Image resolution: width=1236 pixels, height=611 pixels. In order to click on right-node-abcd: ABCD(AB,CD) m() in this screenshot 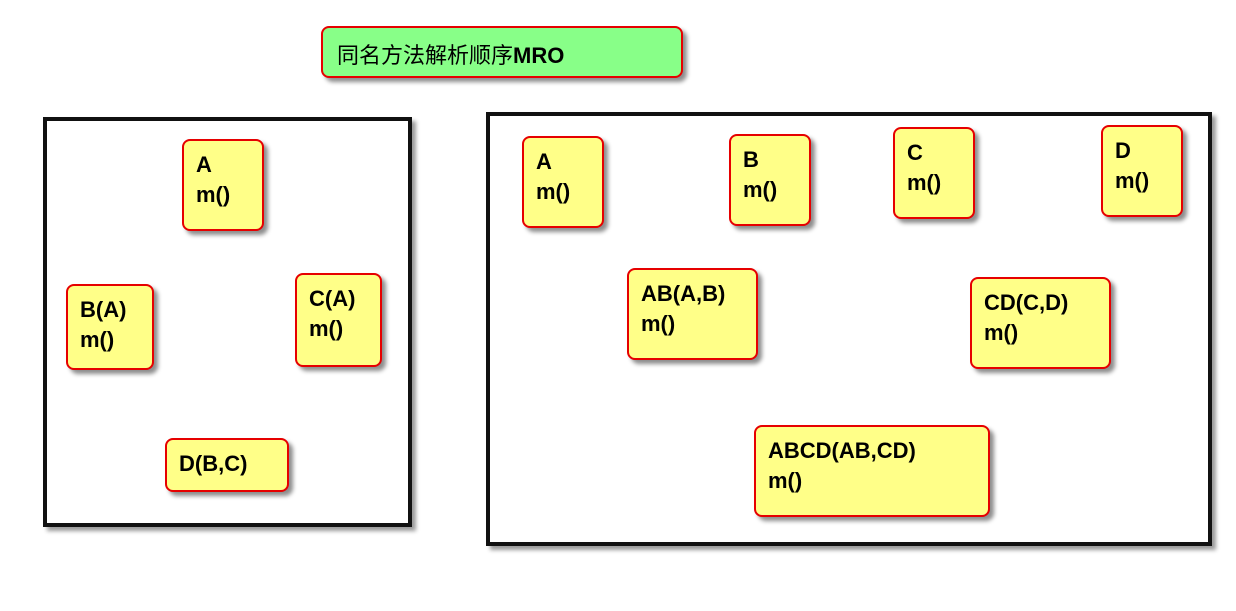, I will do `click(872, 471)`.